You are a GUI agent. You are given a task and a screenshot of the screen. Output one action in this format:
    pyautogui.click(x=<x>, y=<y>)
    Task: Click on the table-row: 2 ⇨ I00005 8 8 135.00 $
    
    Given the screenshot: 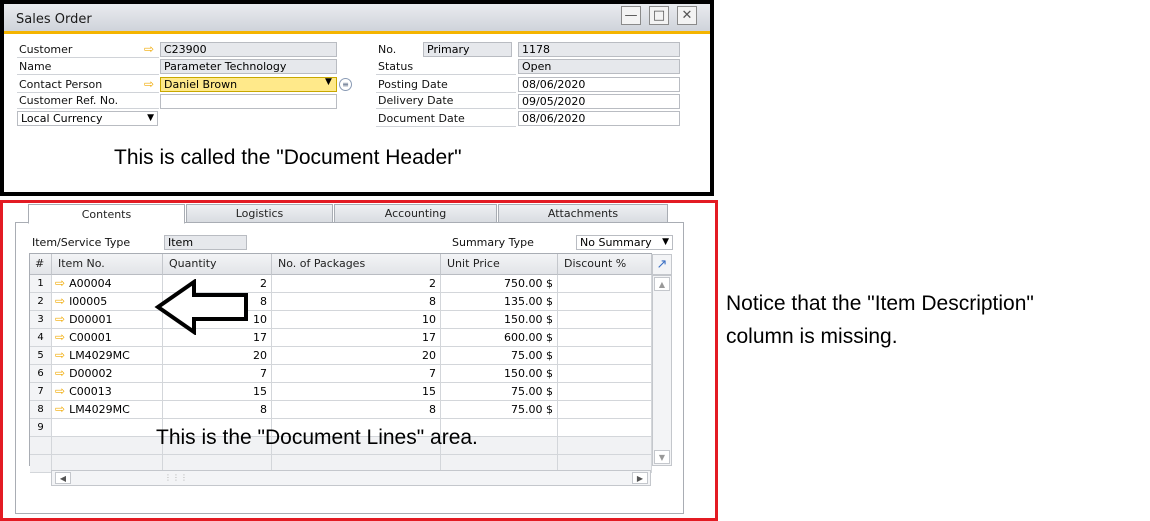 What is the action you would take?
    pyautogui.click(x=341, y=302)
    